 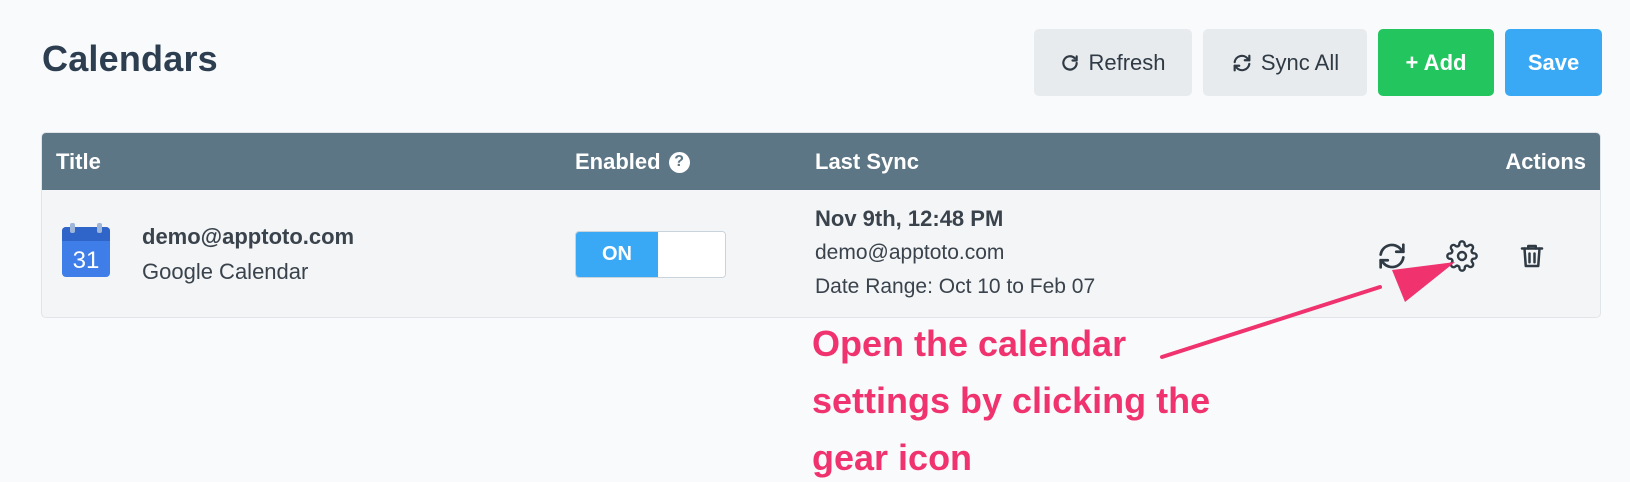 What do you see at coordinates (910, 252) in the screenshot?
I see `last-sync-account: demo@apptoto.com` at bounding box center [910, 252].